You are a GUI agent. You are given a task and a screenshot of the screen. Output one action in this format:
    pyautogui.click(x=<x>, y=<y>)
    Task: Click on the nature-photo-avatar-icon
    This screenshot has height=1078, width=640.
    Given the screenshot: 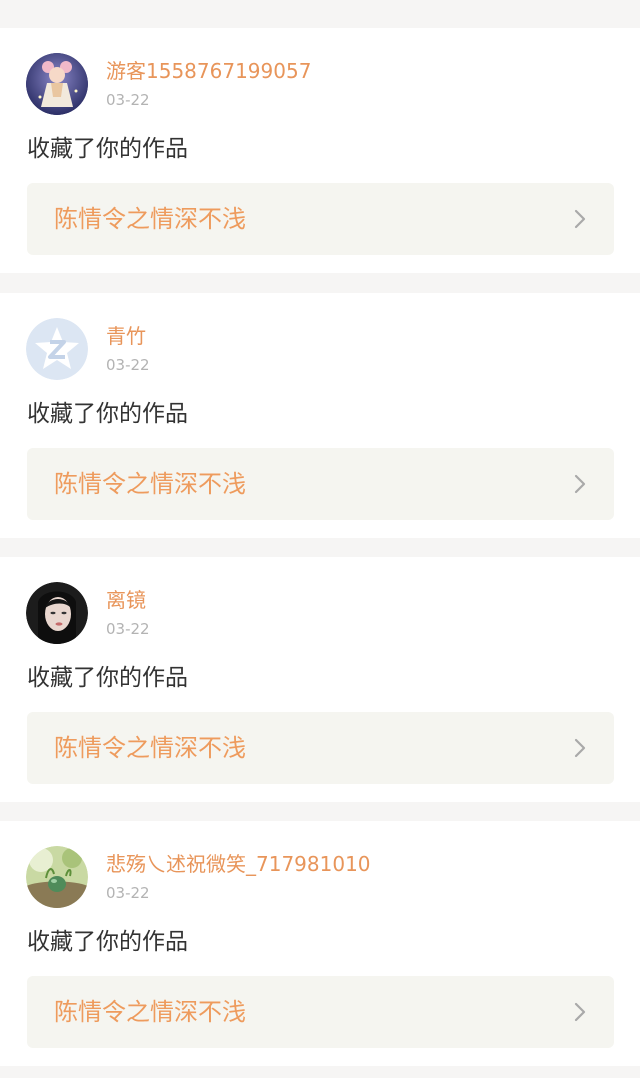 What is the action you would take?
    pyautogui.click(x=57, y=877)
    